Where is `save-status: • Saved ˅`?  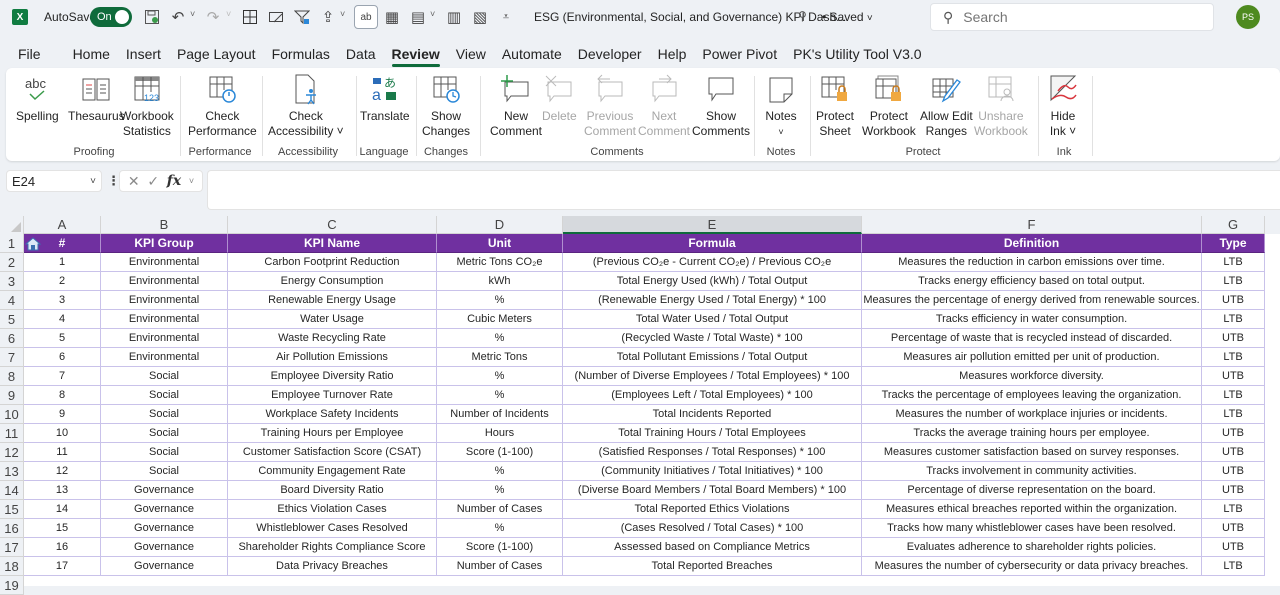 save-status: • Saved ˅ is located at coordinates (847, 17).